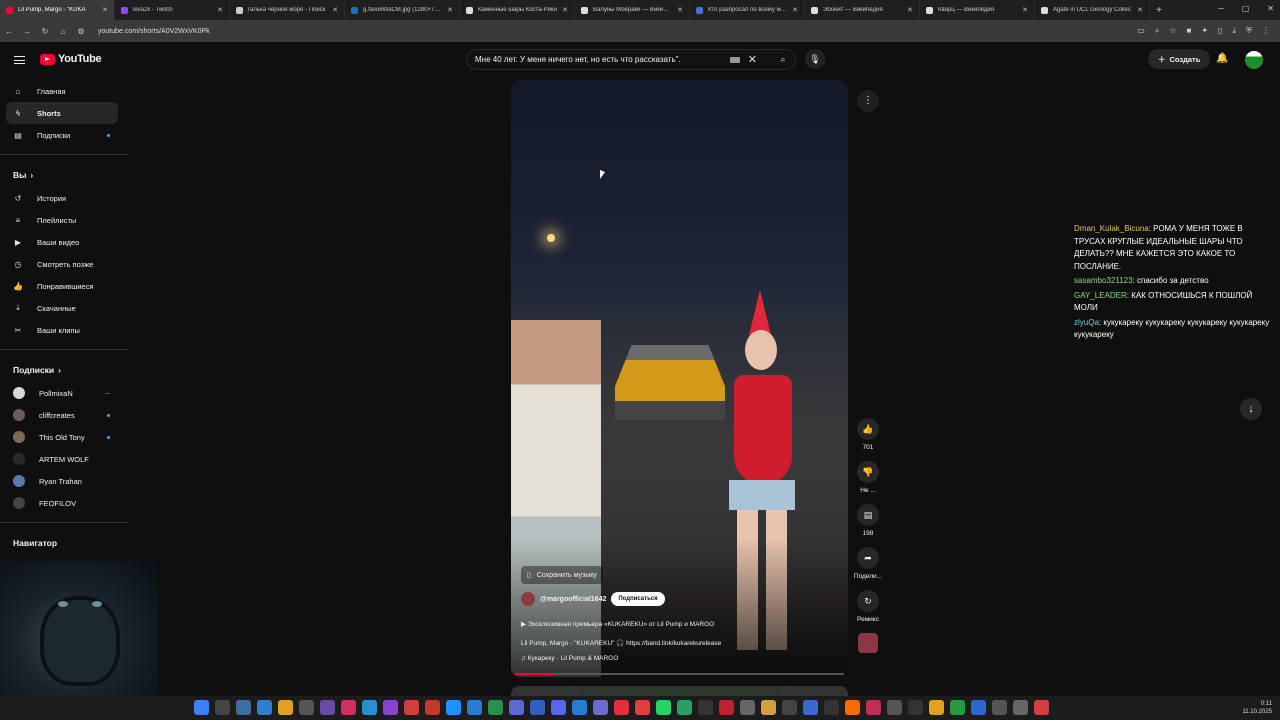 This screenshot has height=720, width=1280. What do you see at coordinates (783, 59) in the screenshot?
I see `search-icon: ⌕` at bounding box center [783, 59].